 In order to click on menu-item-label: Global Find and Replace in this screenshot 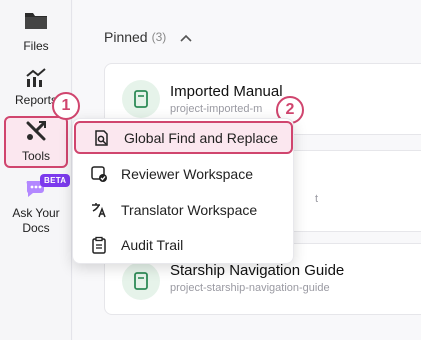, I will do `click(201, 137)`.